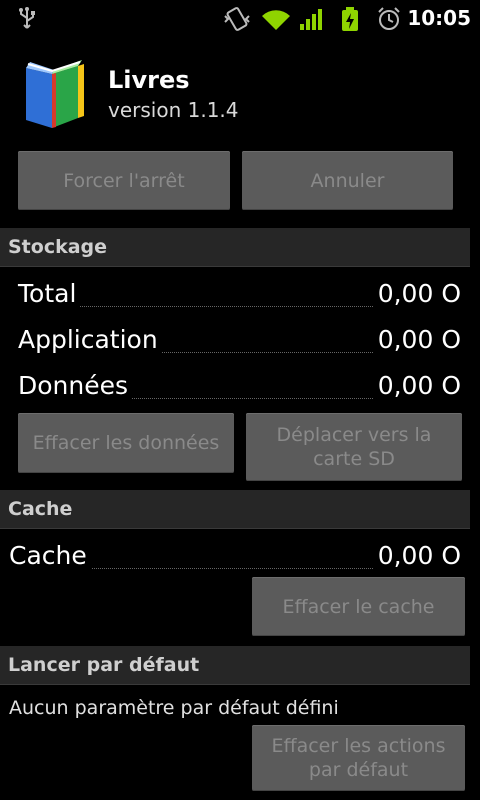 This screenshot has height=800, width=480. Describe the element at coordinates (239, 343) in the screenshot. I see `storage-row-application: Application 0,00 O` at that location.